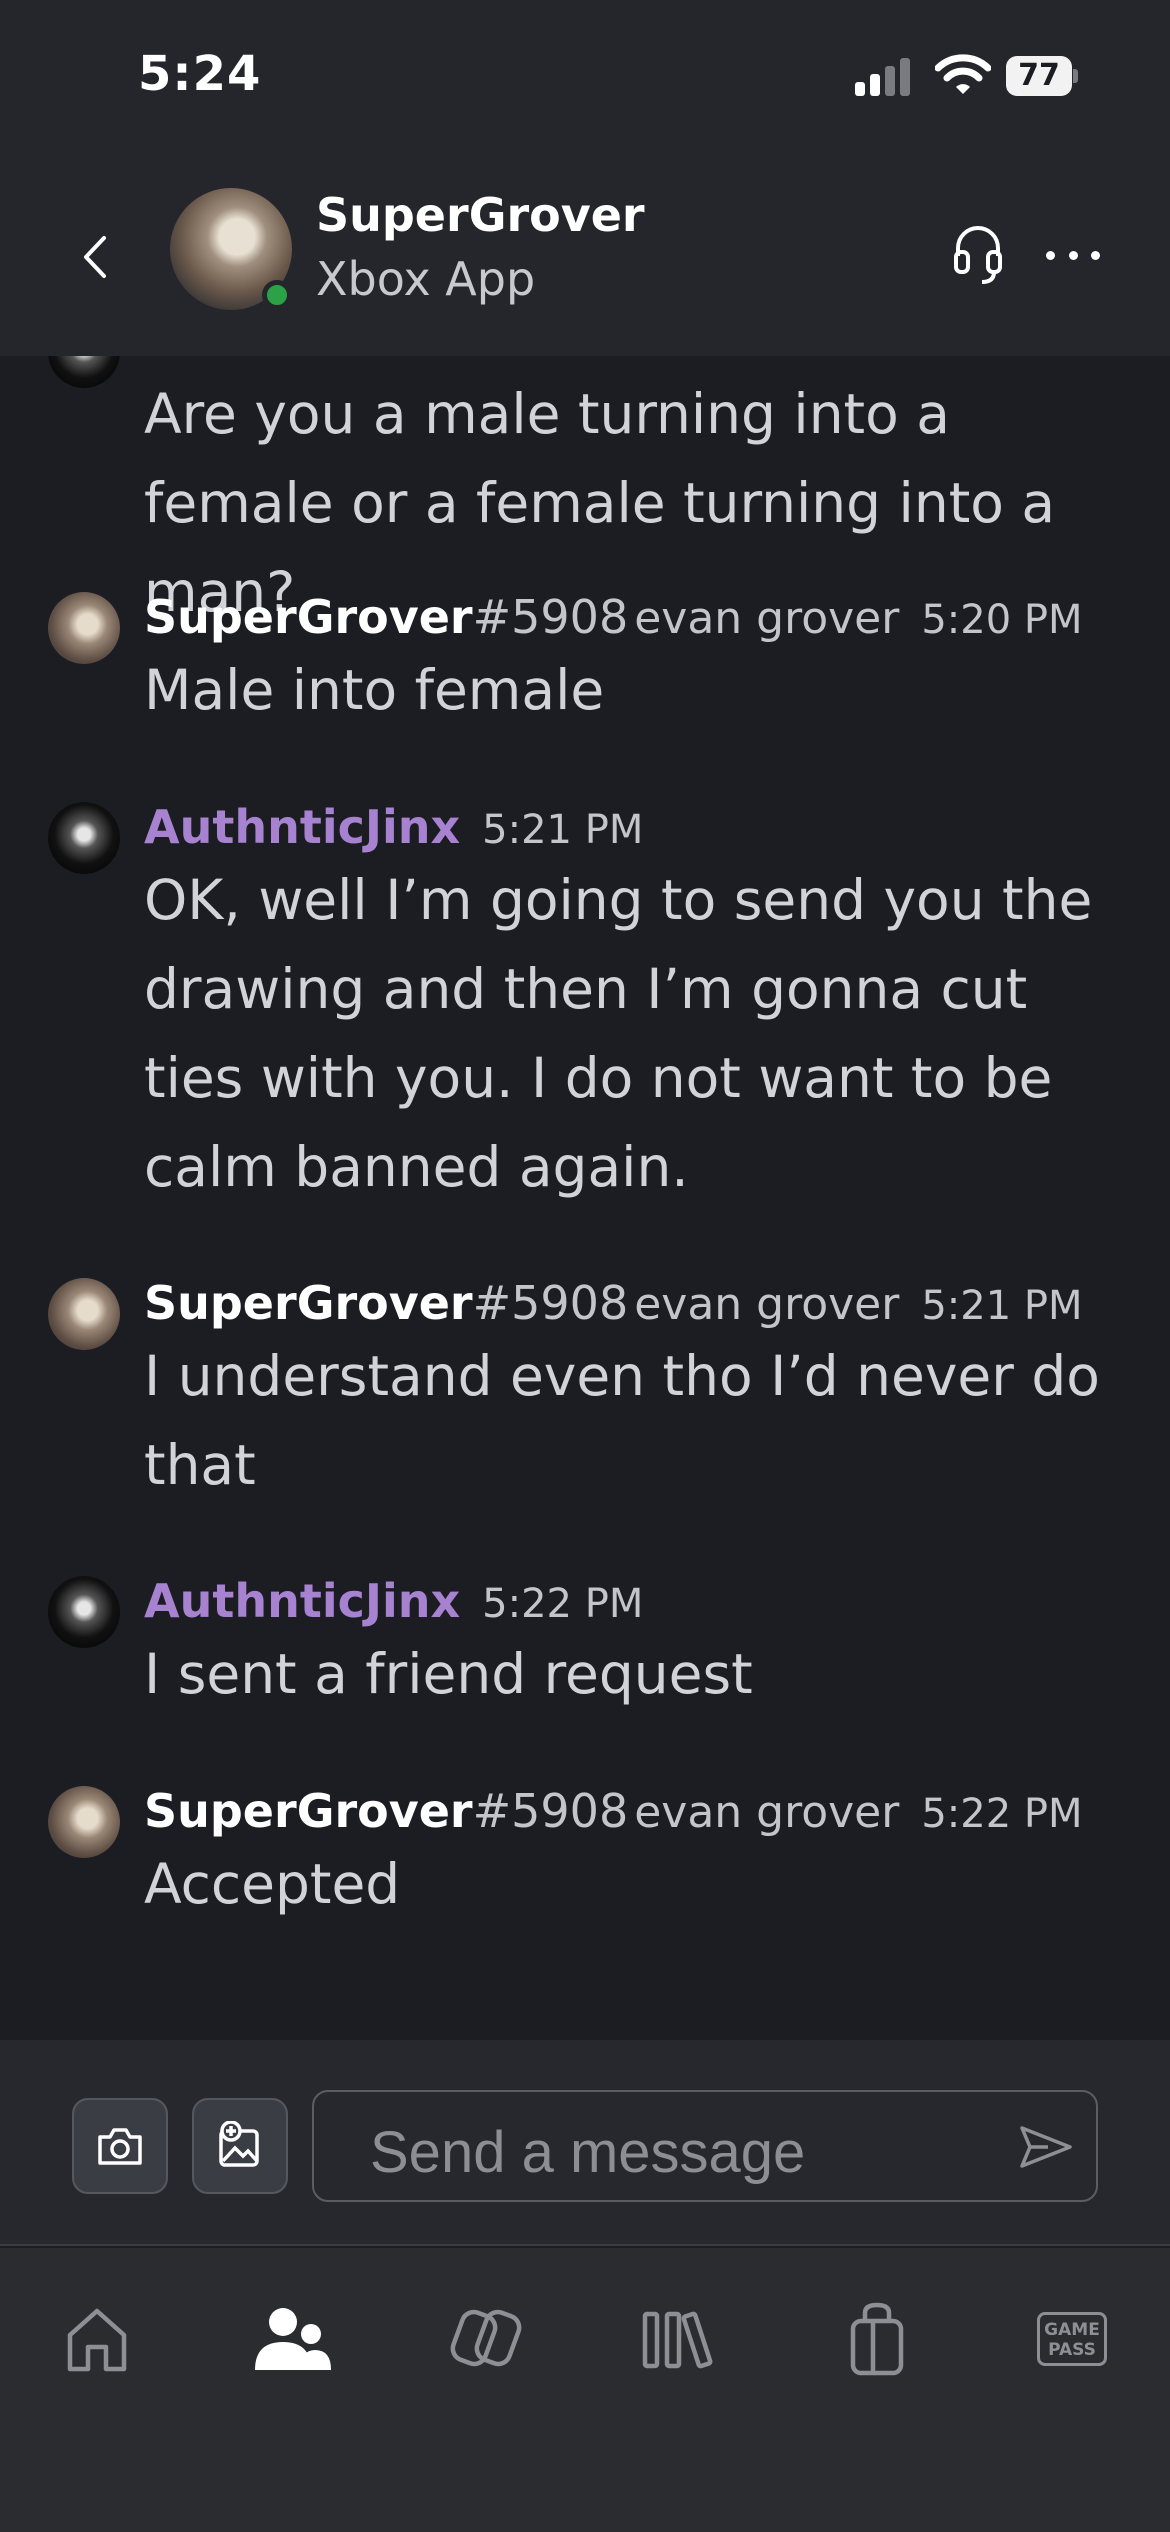 The width and height of the screenshot is (1170, 2532). I want to click on nav-home, so click(97, 2339).